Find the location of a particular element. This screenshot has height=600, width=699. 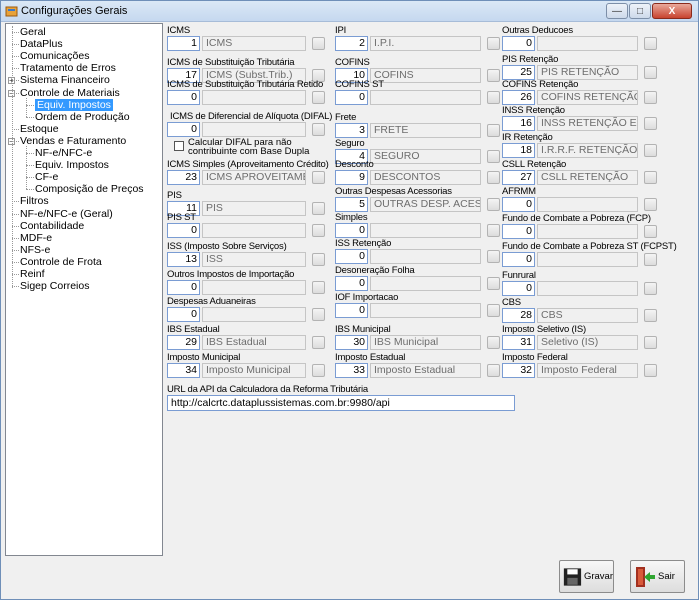

tax-code-input: 16 is located at coordinates (518, 123).